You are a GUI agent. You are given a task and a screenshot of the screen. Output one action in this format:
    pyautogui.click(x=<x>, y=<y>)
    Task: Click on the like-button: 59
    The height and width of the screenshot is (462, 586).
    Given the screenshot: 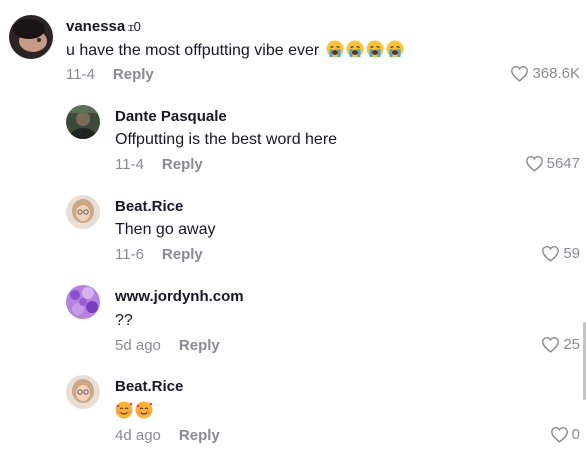 What is the action you would take?
    pyautogui.click(x=560, y=253)
    